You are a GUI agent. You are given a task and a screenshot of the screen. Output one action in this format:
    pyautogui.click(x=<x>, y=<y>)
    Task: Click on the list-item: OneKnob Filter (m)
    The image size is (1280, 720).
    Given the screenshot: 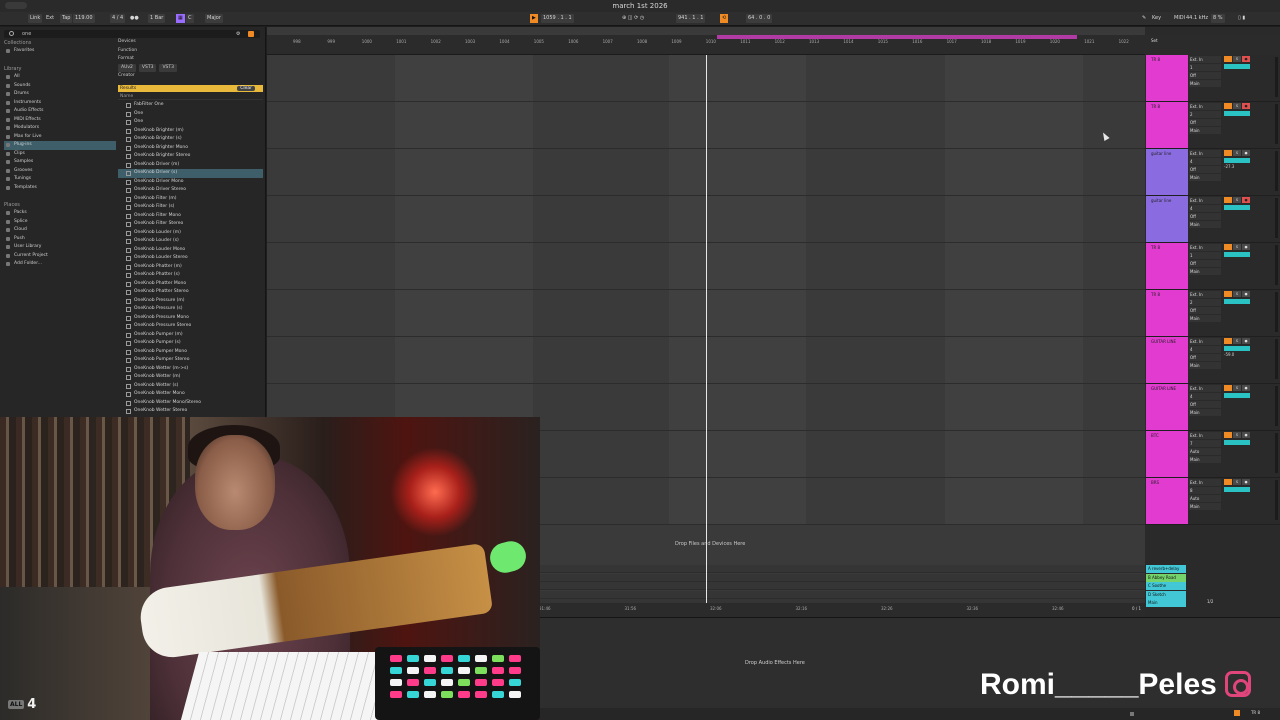 What is the action you would take?
    pyautogui.click(x=190, y=199)
    